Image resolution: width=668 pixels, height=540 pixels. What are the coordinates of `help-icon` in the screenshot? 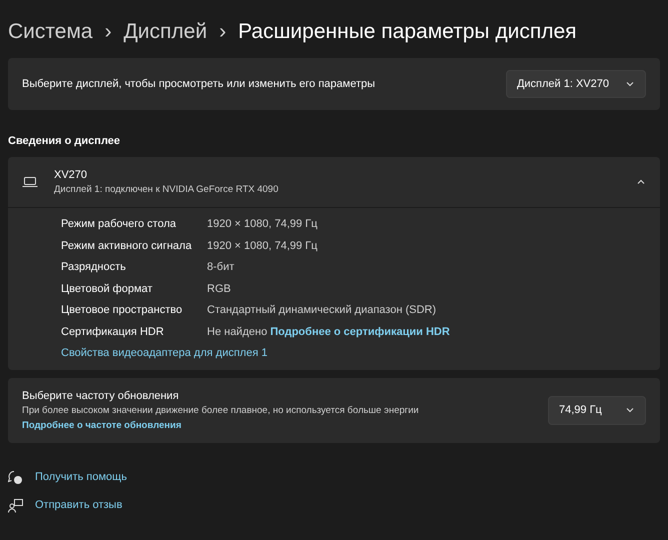 It's located at (15, 477).